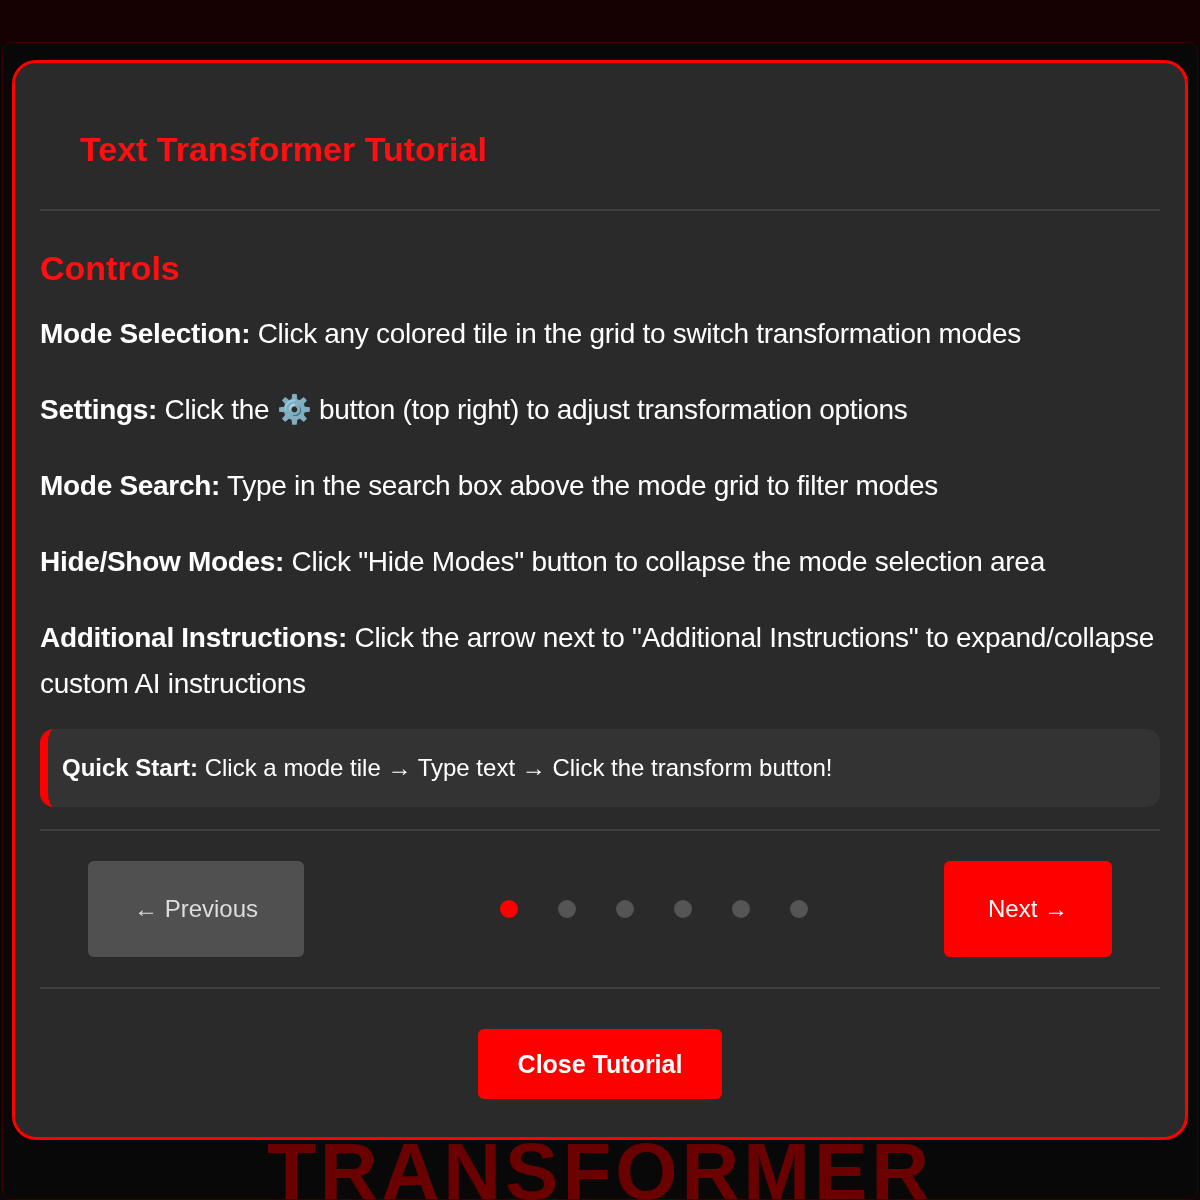 Image resolution: width=1200 pixels, height=1200 pixels. I want to click on instruction-text: Mode Selection: Click any colored tile in the grid to switch transformation modes, so click(531, 334).